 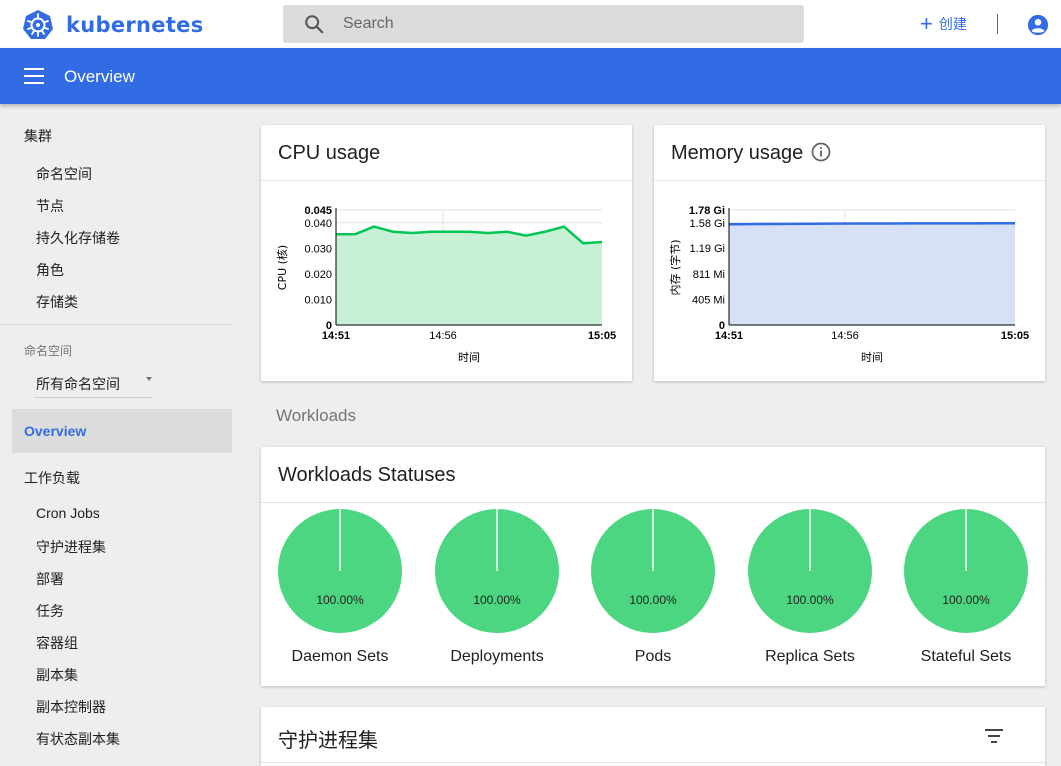 What do you see at coordinates (316, 415) in the screenshot?
I see `workloads-section-label: Workloads` at bounding box center [316, 415].